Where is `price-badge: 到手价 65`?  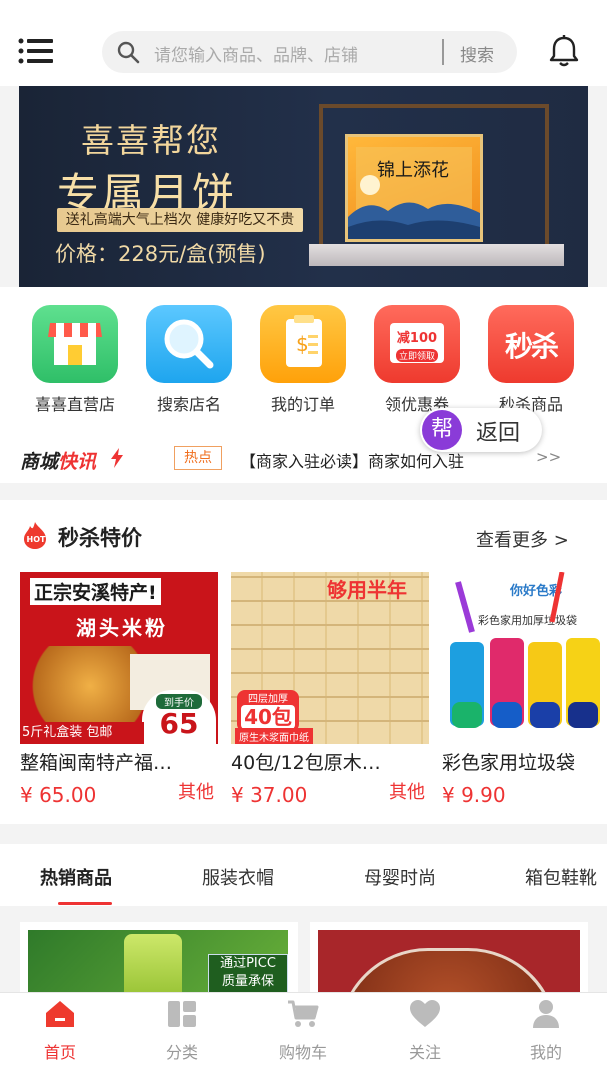 price-badge: 到手价 65 is located at coordinates (179, 717).